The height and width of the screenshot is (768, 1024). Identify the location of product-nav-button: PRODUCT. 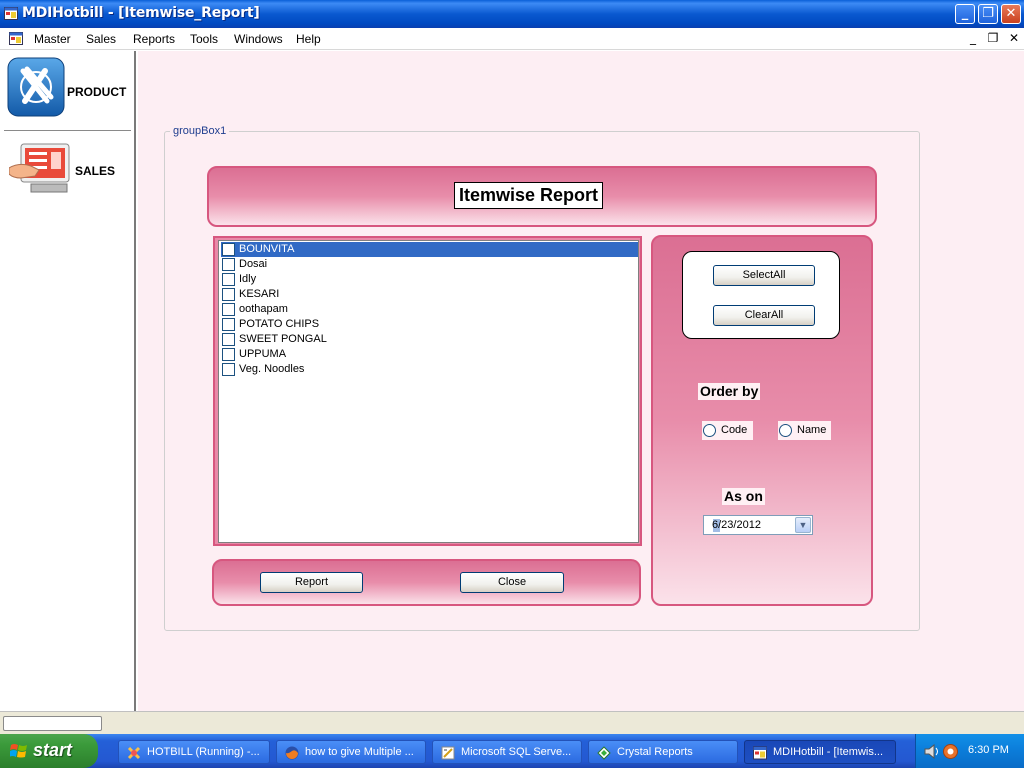
(67, 87).